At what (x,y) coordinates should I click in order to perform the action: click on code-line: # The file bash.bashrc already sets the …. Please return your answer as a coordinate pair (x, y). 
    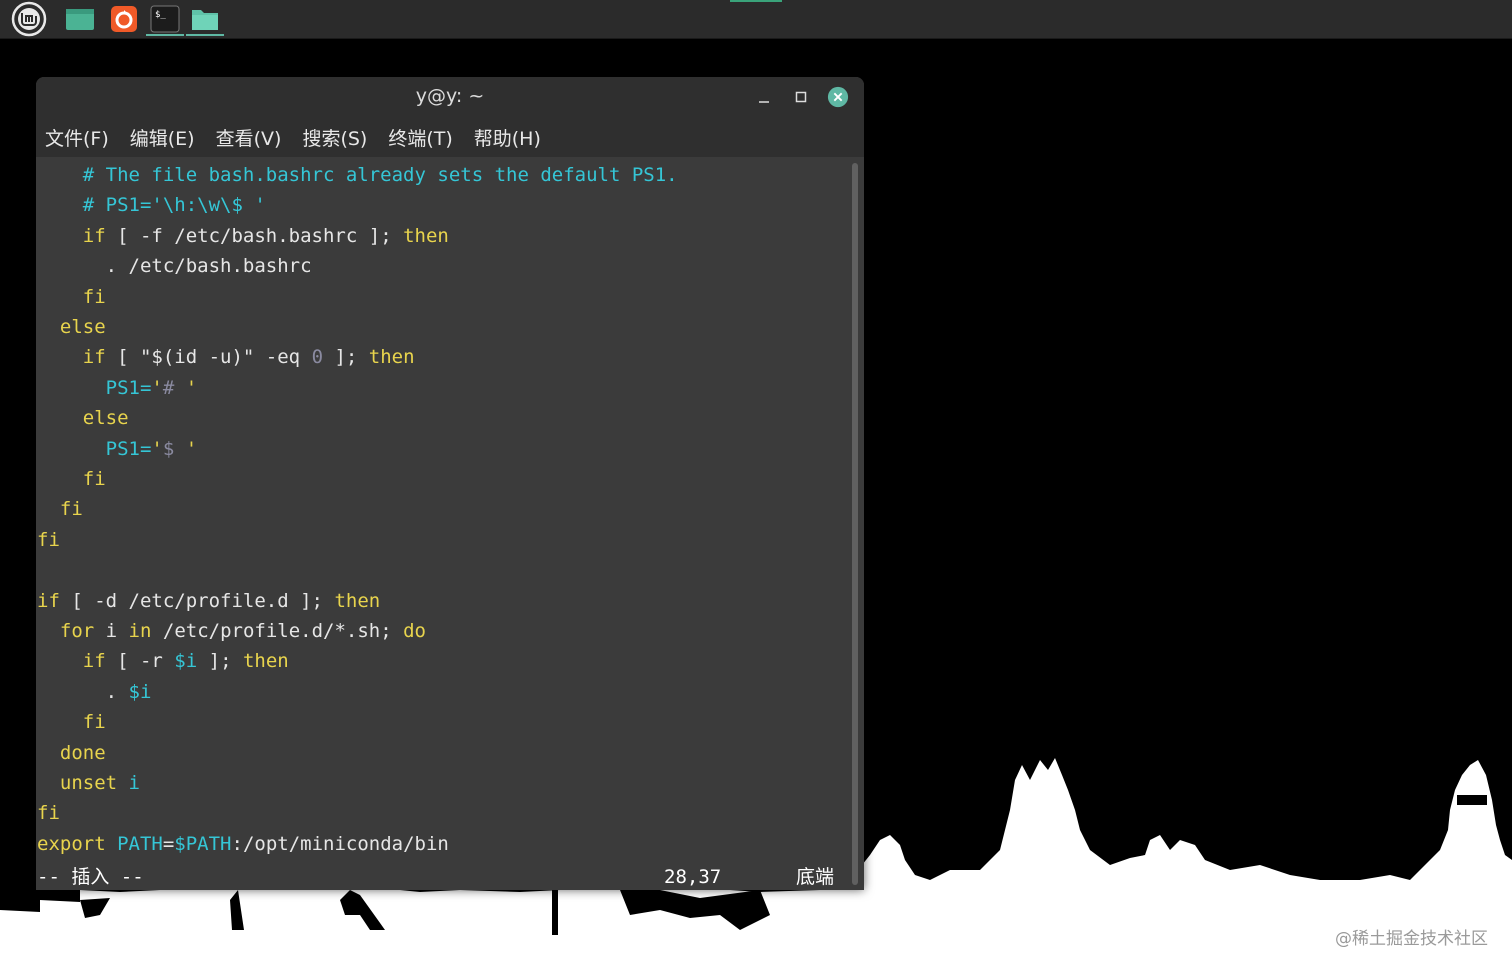
    Looking at the image, I should click on (357, 175).